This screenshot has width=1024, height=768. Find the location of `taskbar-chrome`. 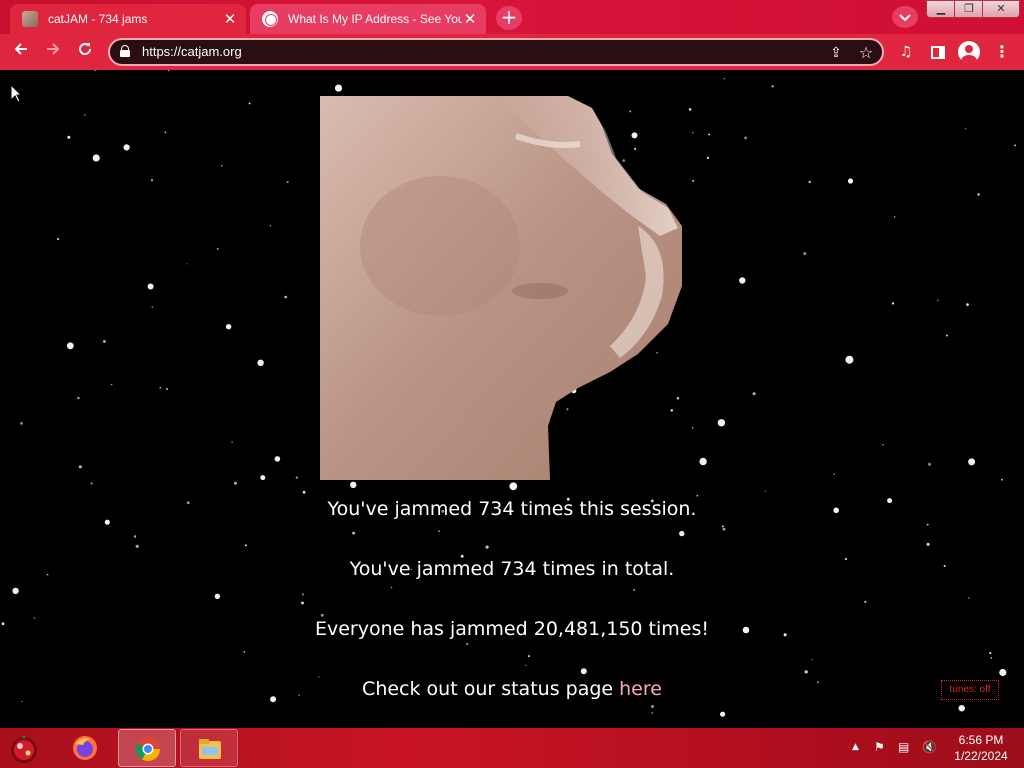

taskbar-chrome is located at coordinates (147, 748).